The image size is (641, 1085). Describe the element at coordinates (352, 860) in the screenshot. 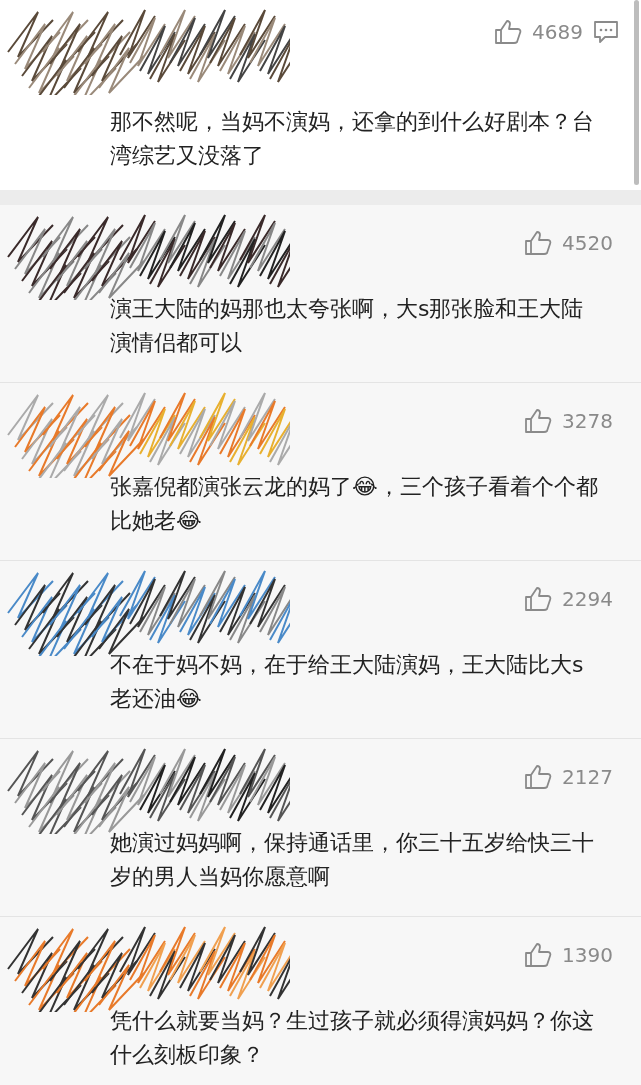

I see `comment-text: 她演过妈妈啊，保持通话里，你三十五岁给快三十岁的男人当妈你愿意啊` at that location.